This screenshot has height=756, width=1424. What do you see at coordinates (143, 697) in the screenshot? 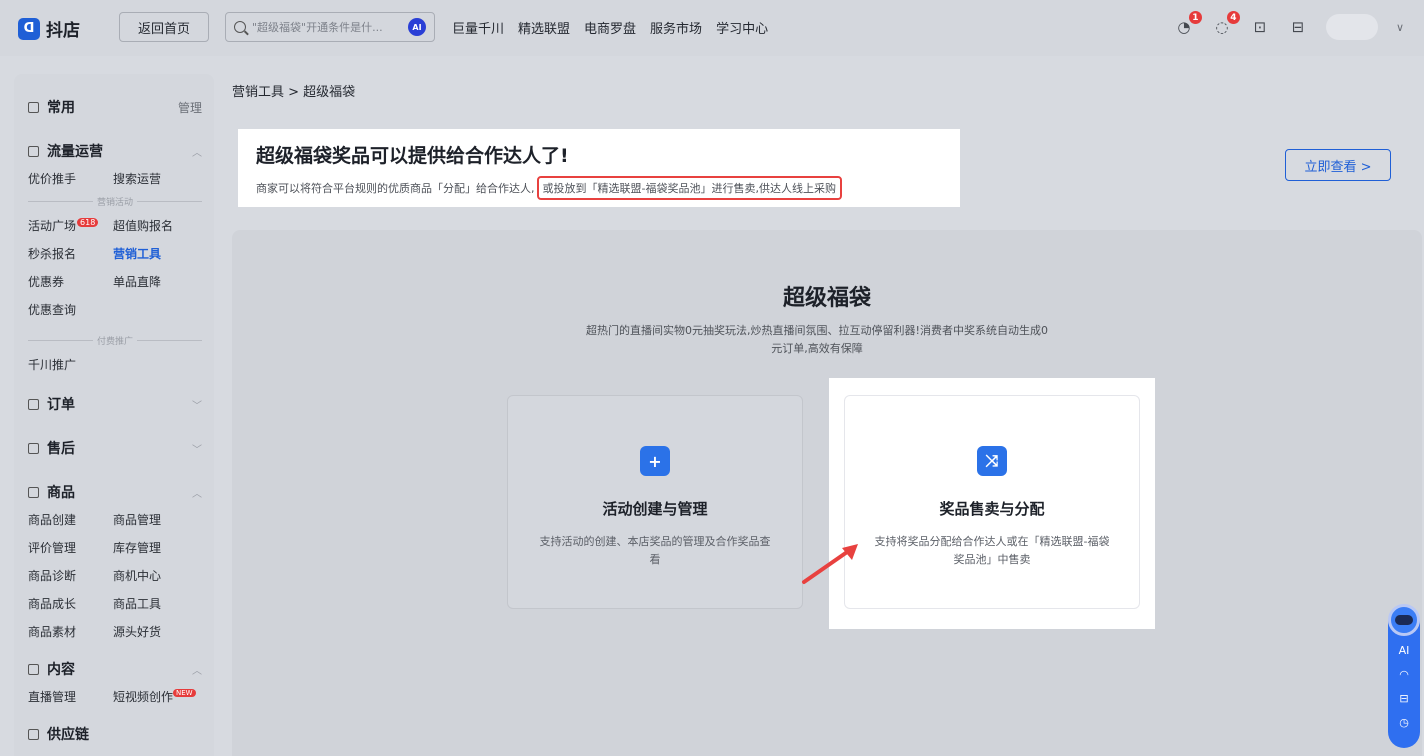
I see `sidebar-item-label: 短视频创作` at bounding box center [143, 697].